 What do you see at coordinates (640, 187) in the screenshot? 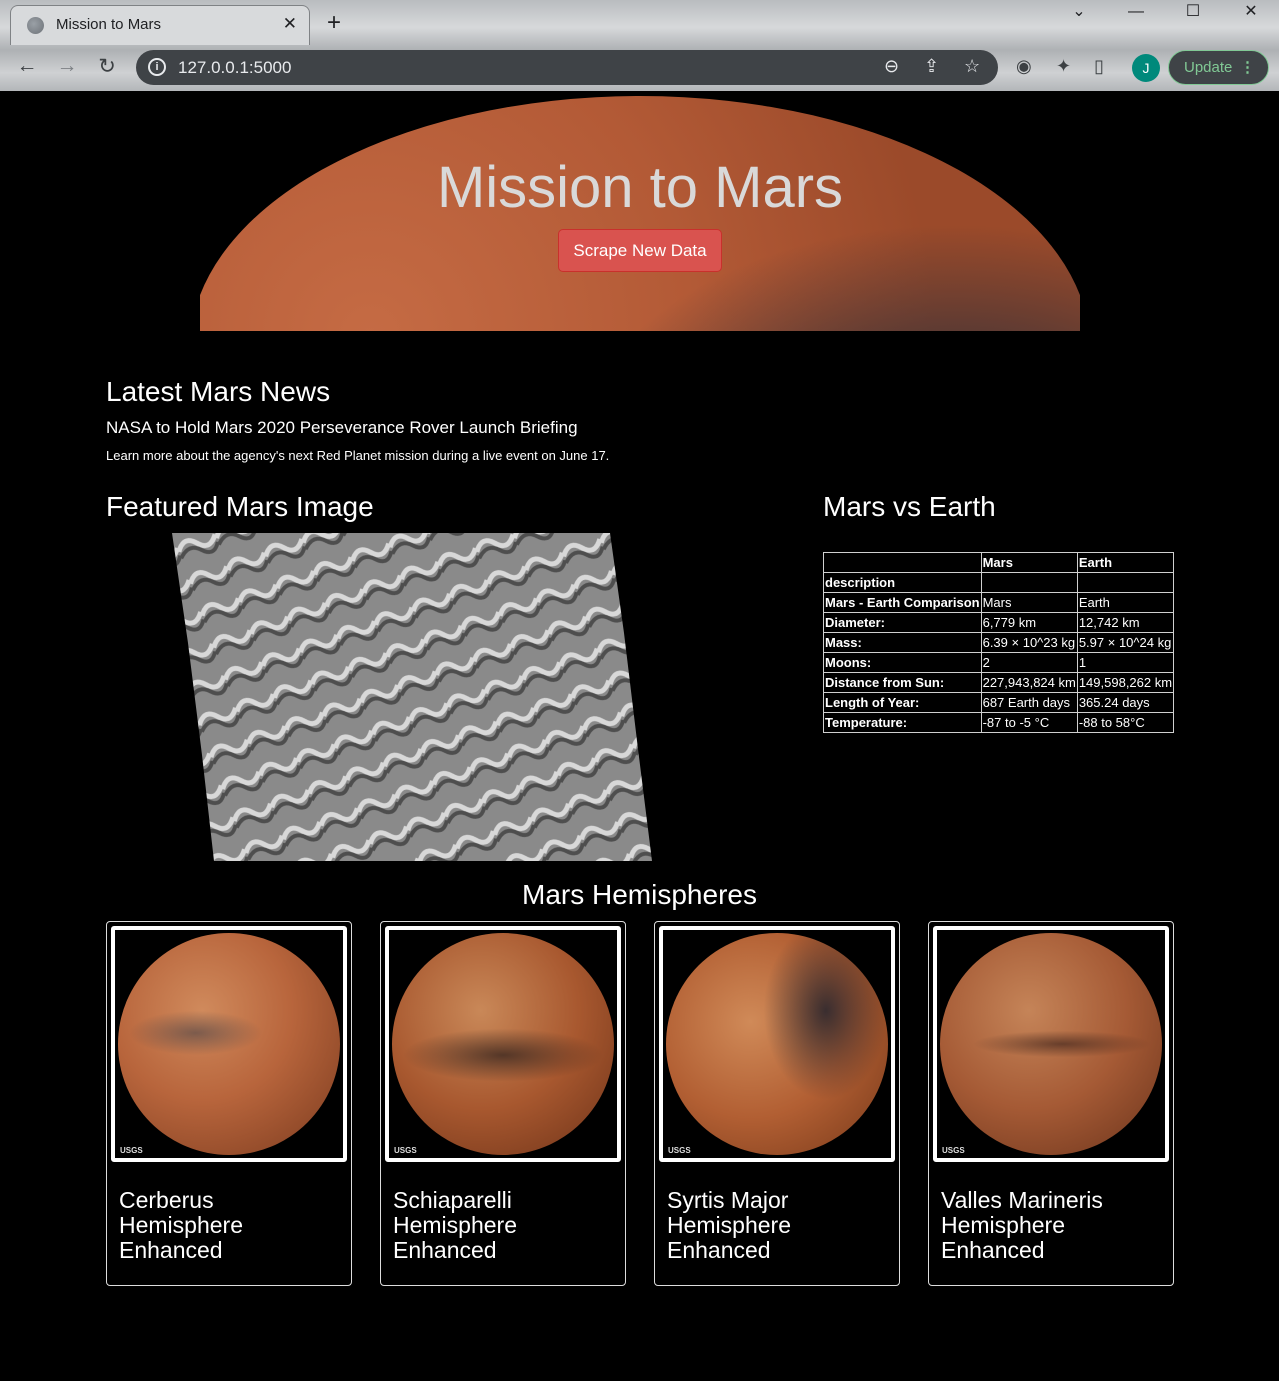
I see `page-title: Mission to Mars` at bounding box center [640, 187].